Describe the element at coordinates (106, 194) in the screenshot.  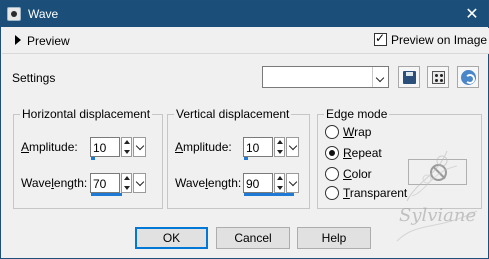
I see `h-wavelength-level` at that location.